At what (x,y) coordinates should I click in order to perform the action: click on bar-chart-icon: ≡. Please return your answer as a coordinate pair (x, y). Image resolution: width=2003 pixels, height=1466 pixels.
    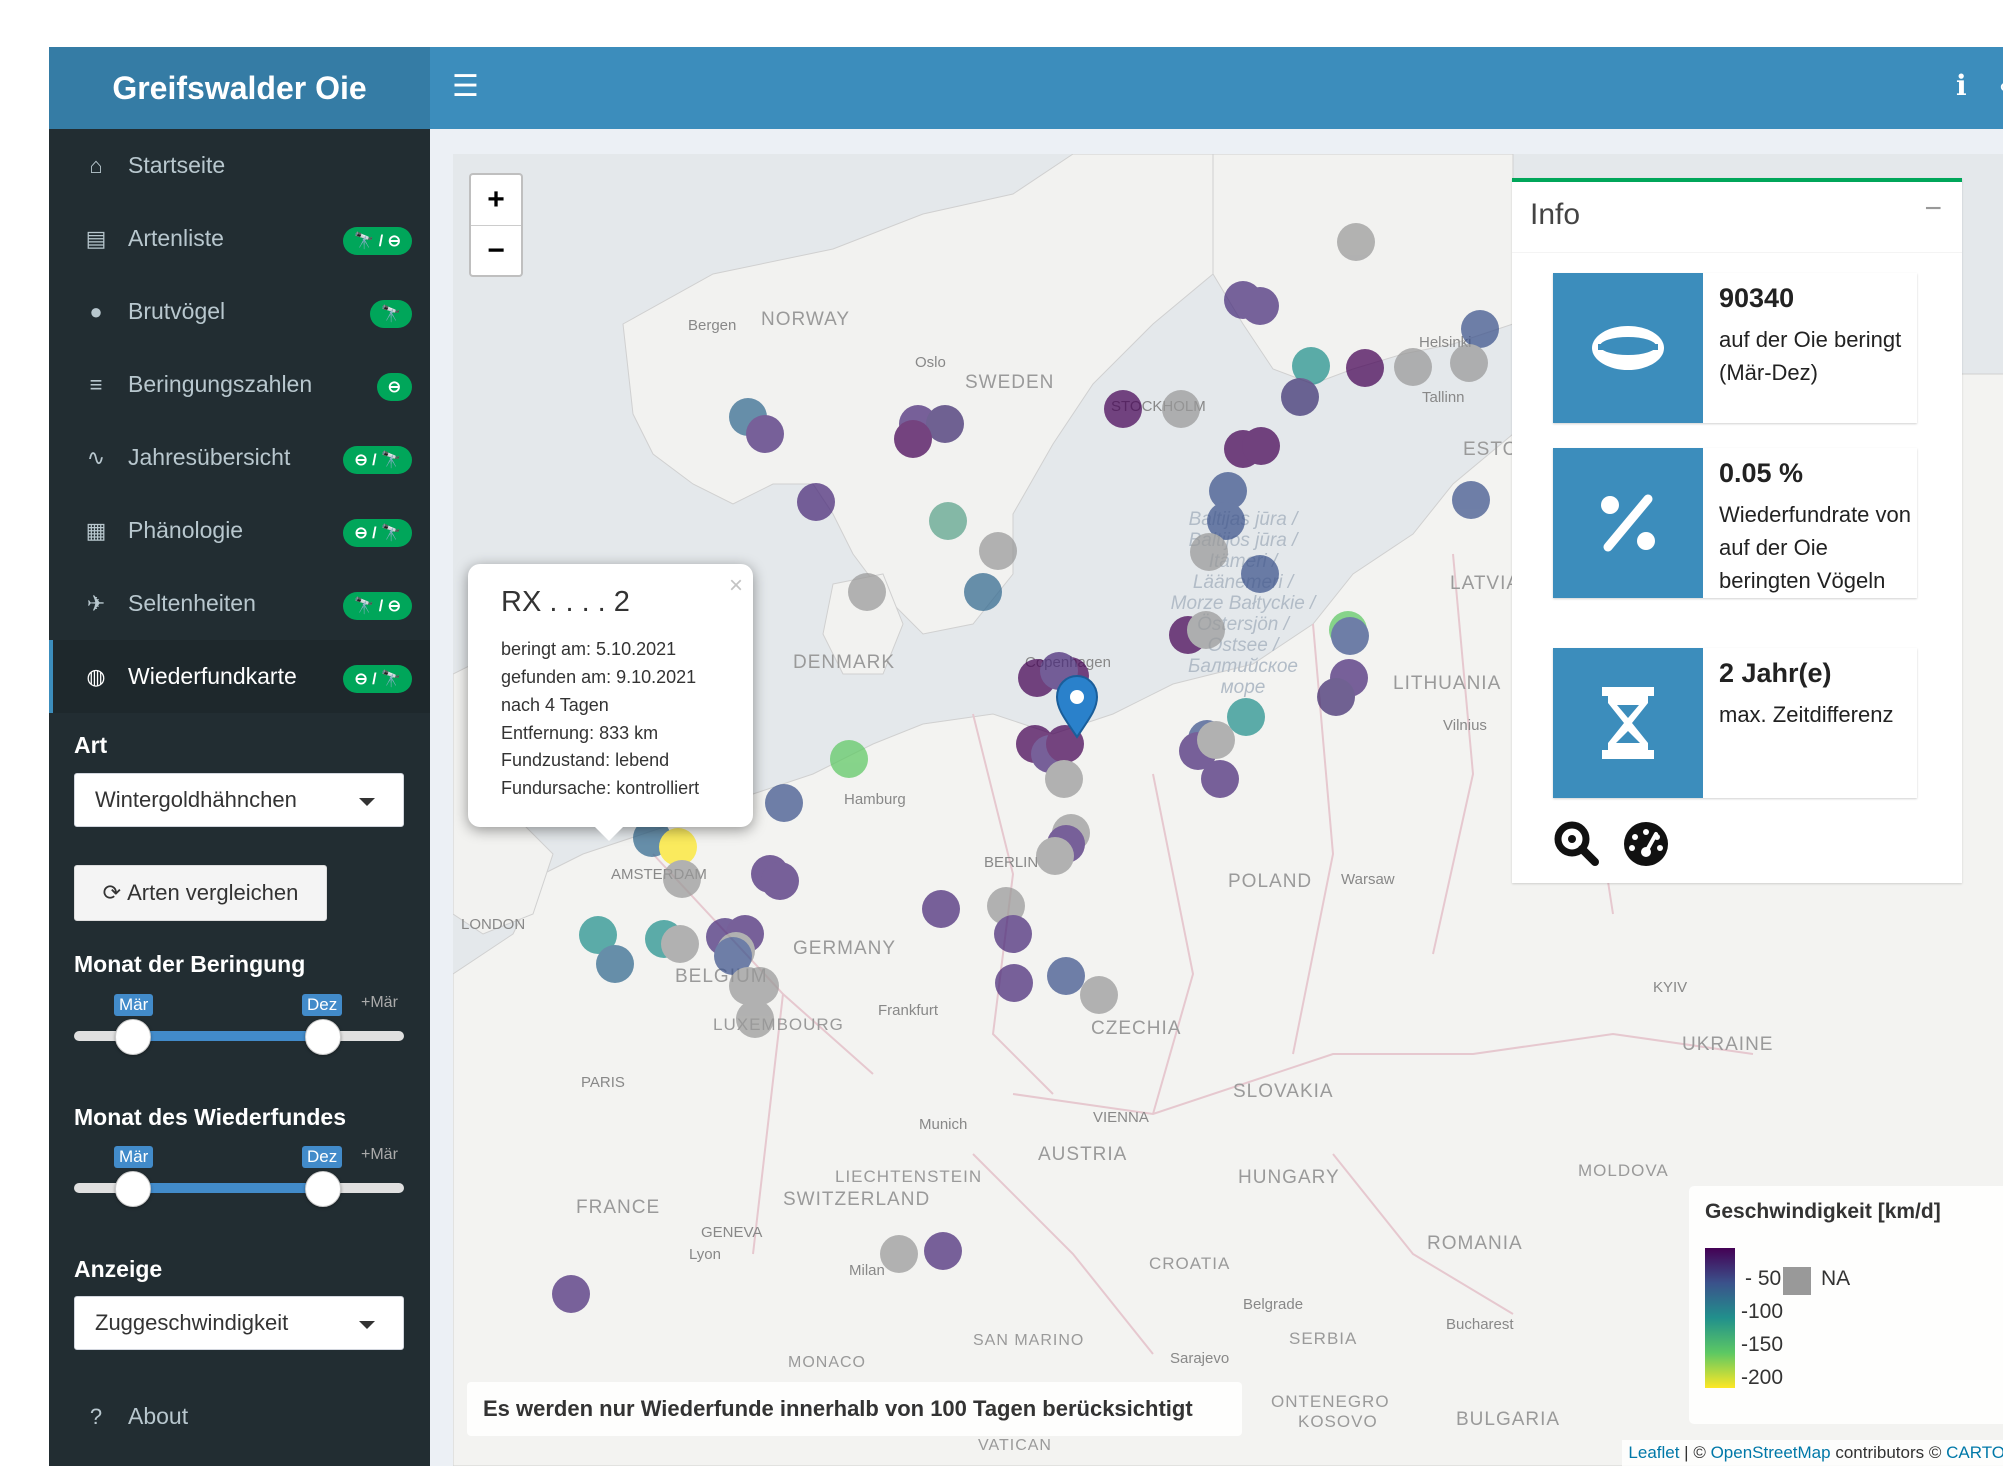
    Looking at the image, I should click on (96, 384).